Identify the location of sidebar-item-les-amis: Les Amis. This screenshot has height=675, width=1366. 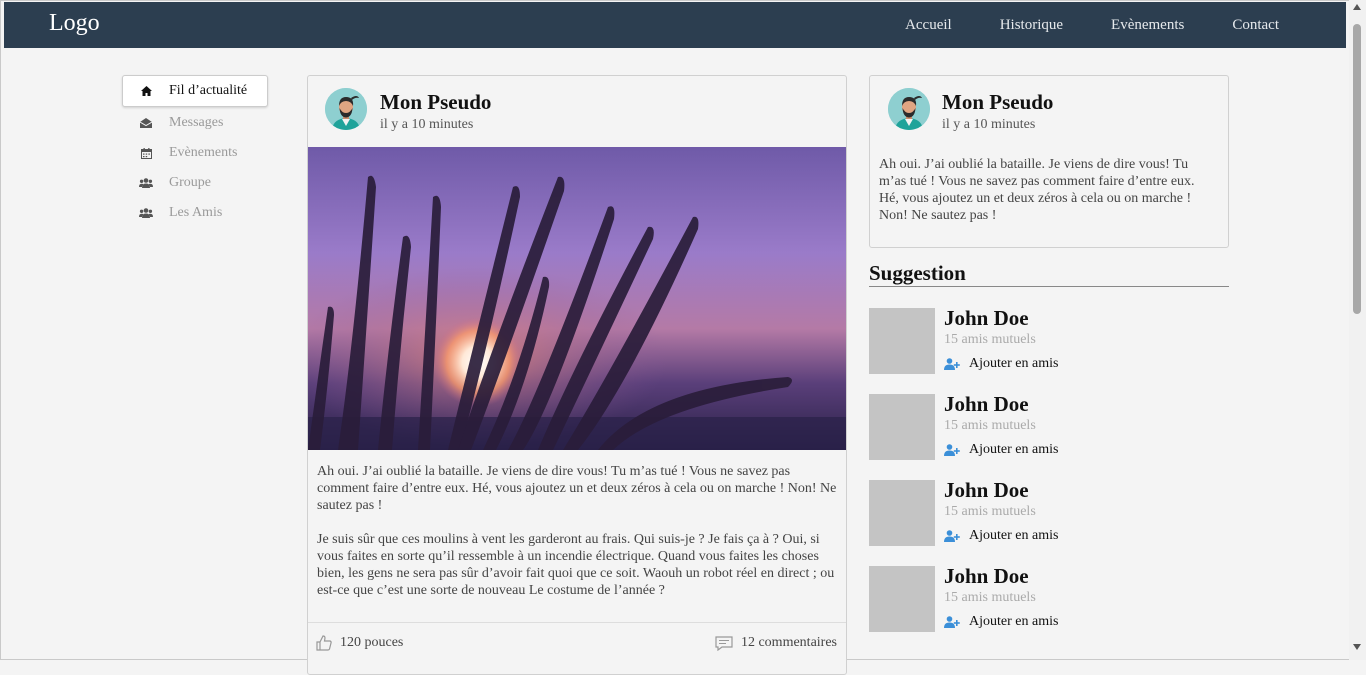
(195, 213).